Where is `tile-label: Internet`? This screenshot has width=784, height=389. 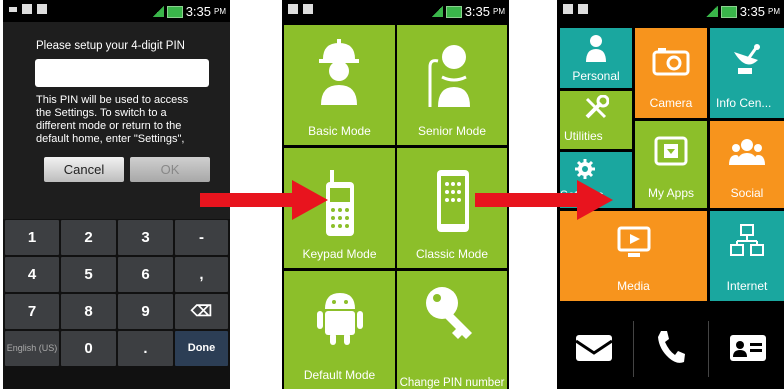
tile-label: Internet is located at coordinates (747, 286).